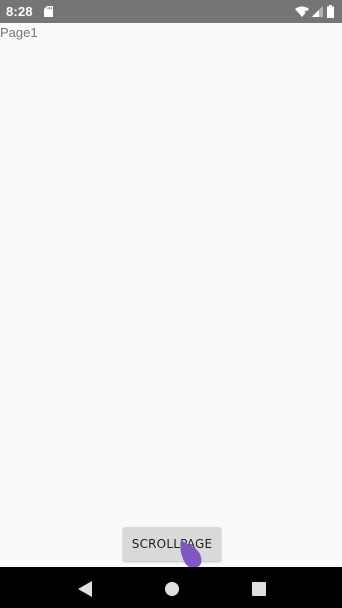  What do you see at coordinates (302, 11) in the screenshot?
I see `wifi-icon` at bounding box center [302, 11].